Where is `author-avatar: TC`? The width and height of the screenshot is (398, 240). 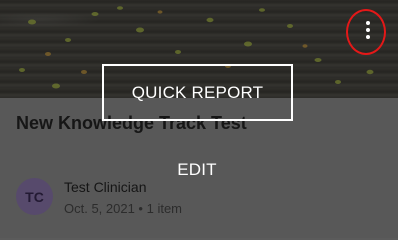
author-avatar: TC is located at coordinates (34, 196).